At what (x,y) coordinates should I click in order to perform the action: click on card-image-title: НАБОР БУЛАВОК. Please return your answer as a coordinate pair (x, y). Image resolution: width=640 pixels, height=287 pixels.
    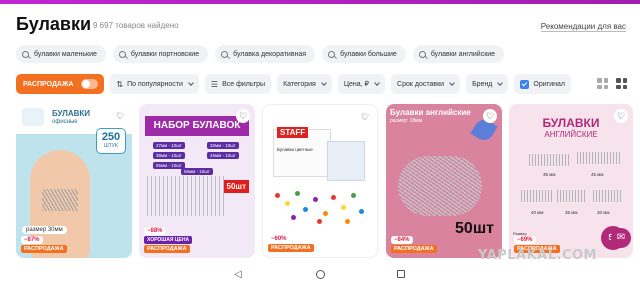
    Looking at the image, I should click on (197, 126).